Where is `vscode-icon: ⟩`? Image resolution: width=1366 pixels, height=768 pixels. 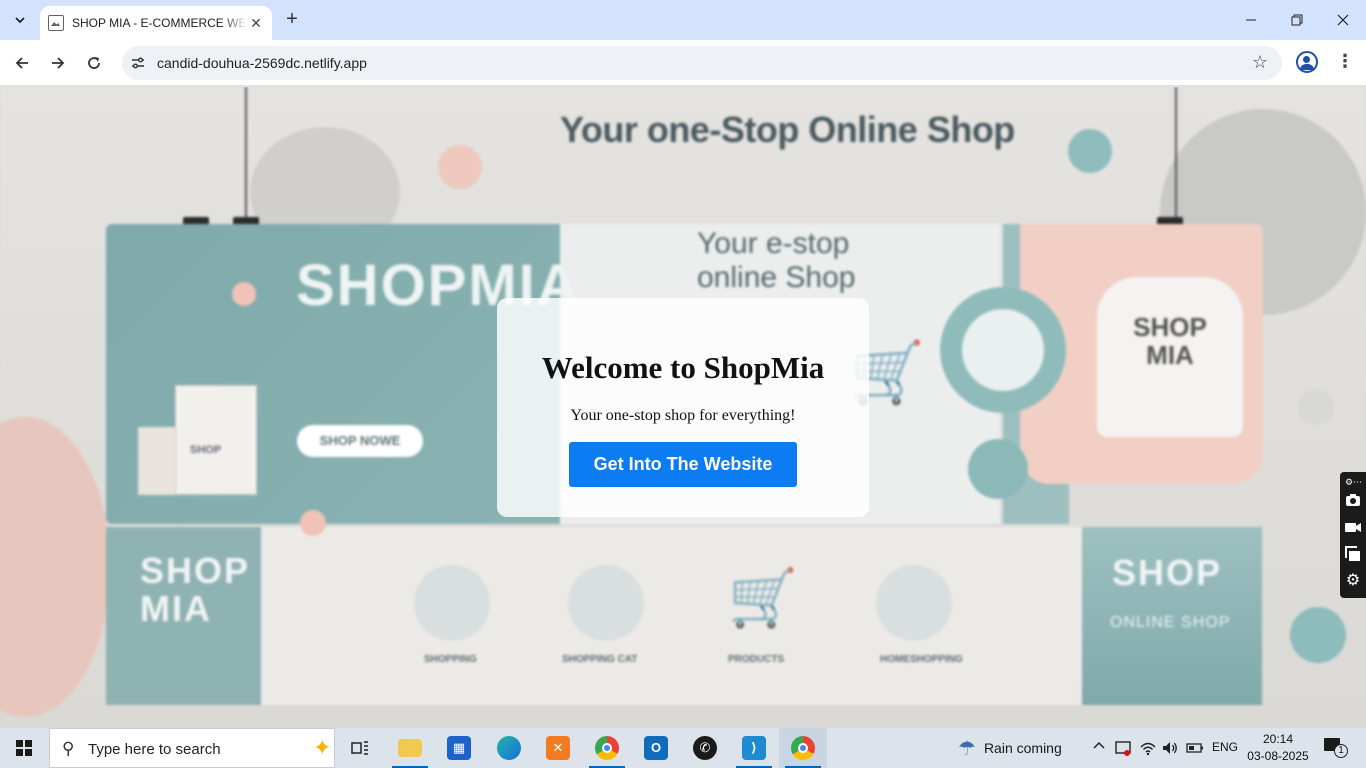
vscode-icon: ⟩ is located at coordinates (754, 748).